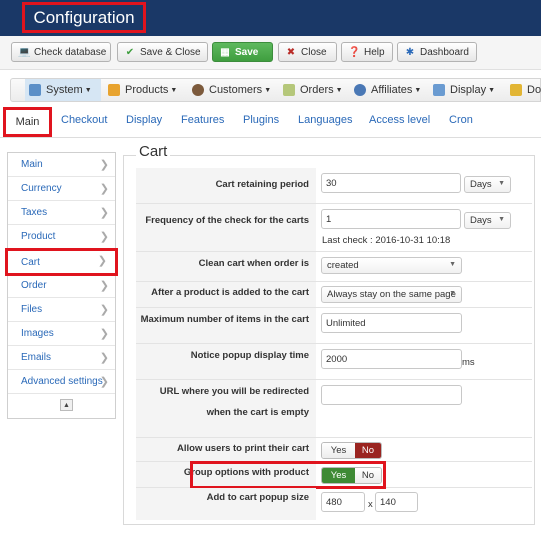  I want to click on dashboard-icon: ✱, so click(410, 52).